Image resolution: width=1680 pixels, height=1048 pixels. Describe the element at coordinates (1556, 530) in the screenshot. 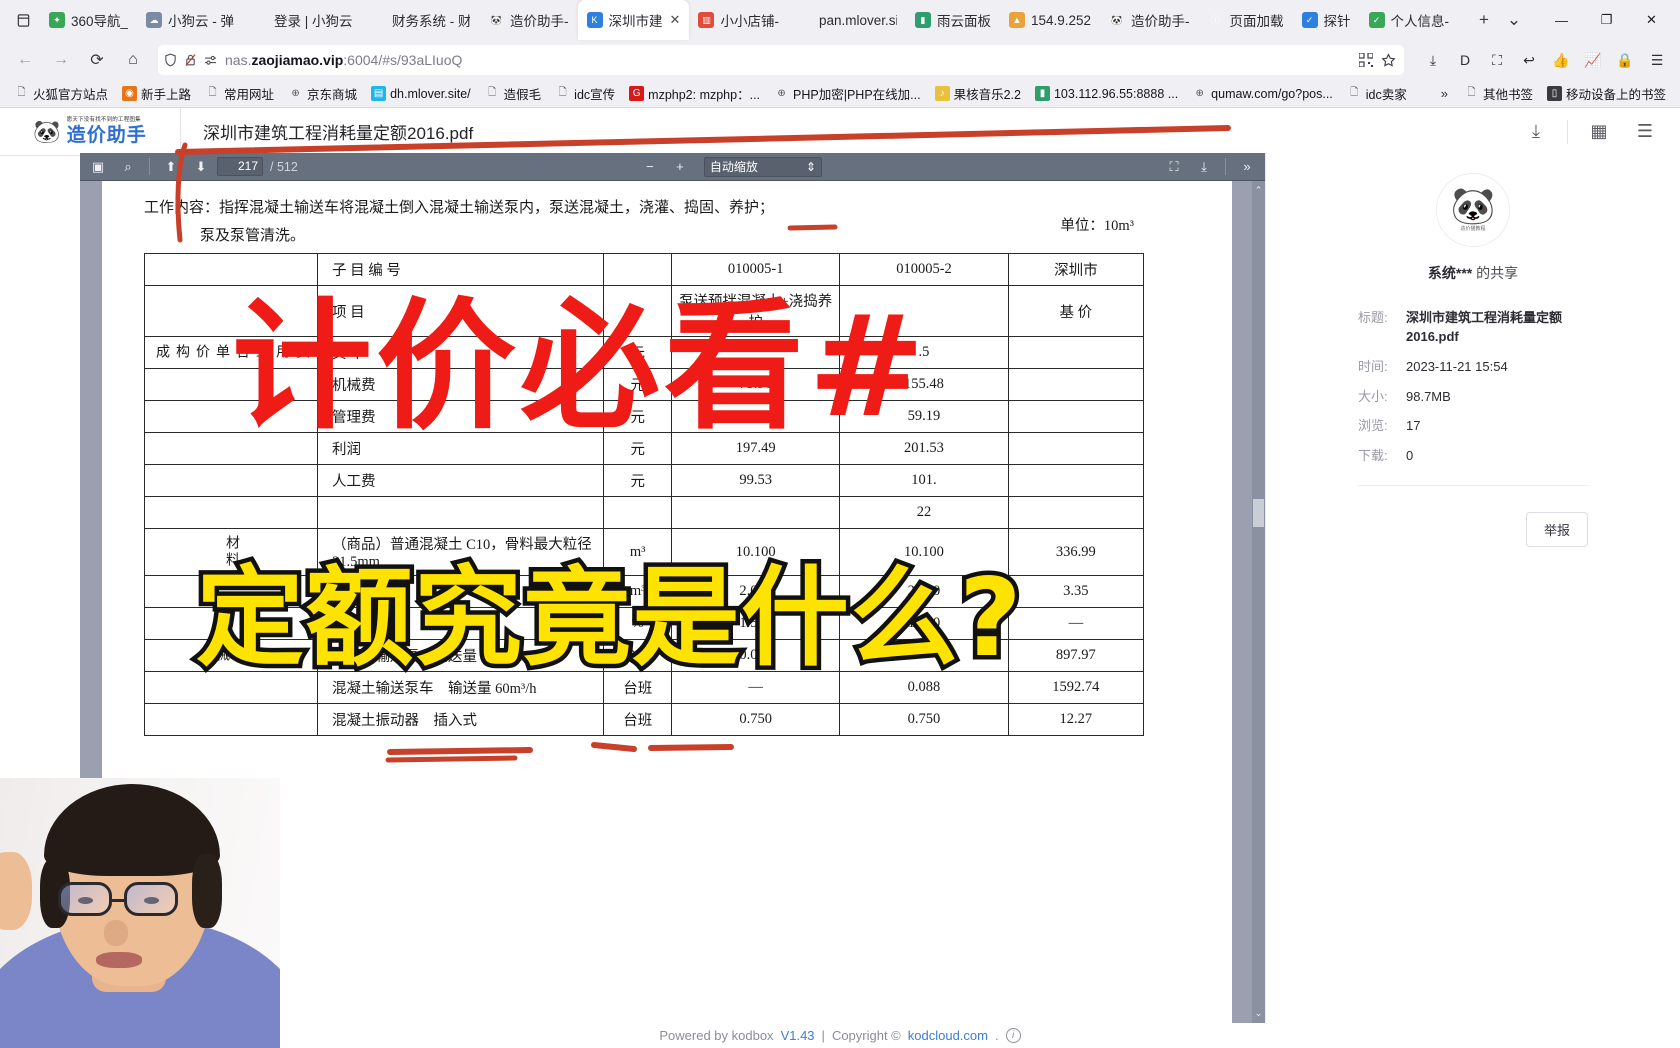

I see `report-button: 举报` at that location.